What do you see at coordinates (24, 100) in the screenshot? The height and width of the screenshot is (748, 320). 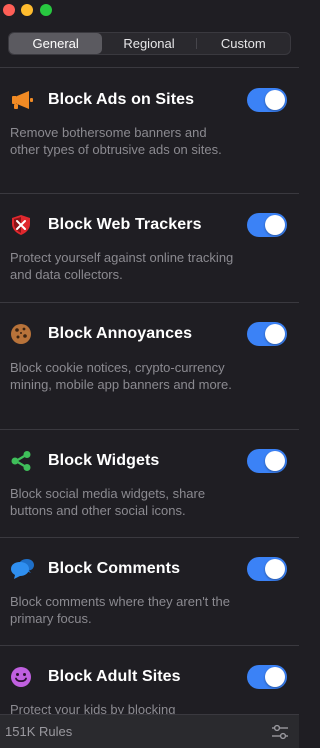 I see `megaphone-icon` at bounding box center [24, 100].